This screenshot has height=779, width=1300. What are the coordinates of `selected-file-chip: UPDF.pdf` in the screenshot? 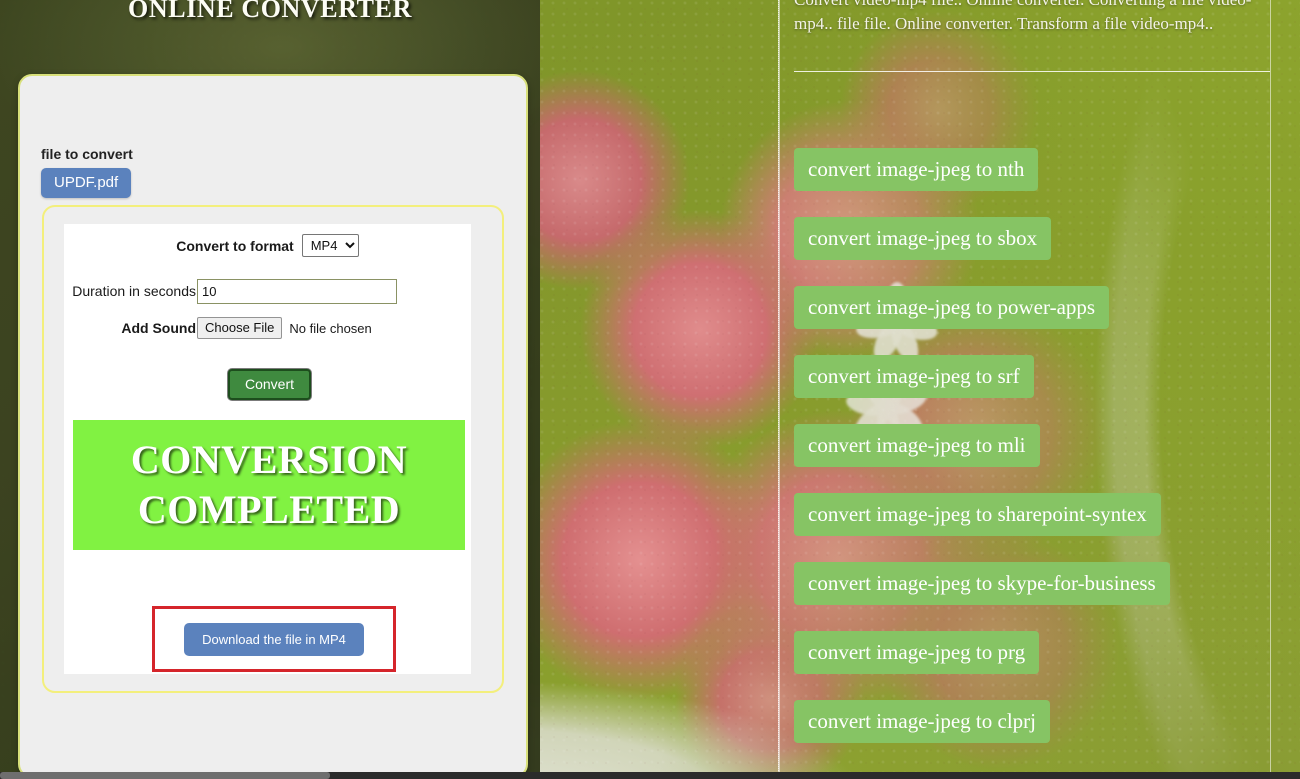 It's located at (86, 183).